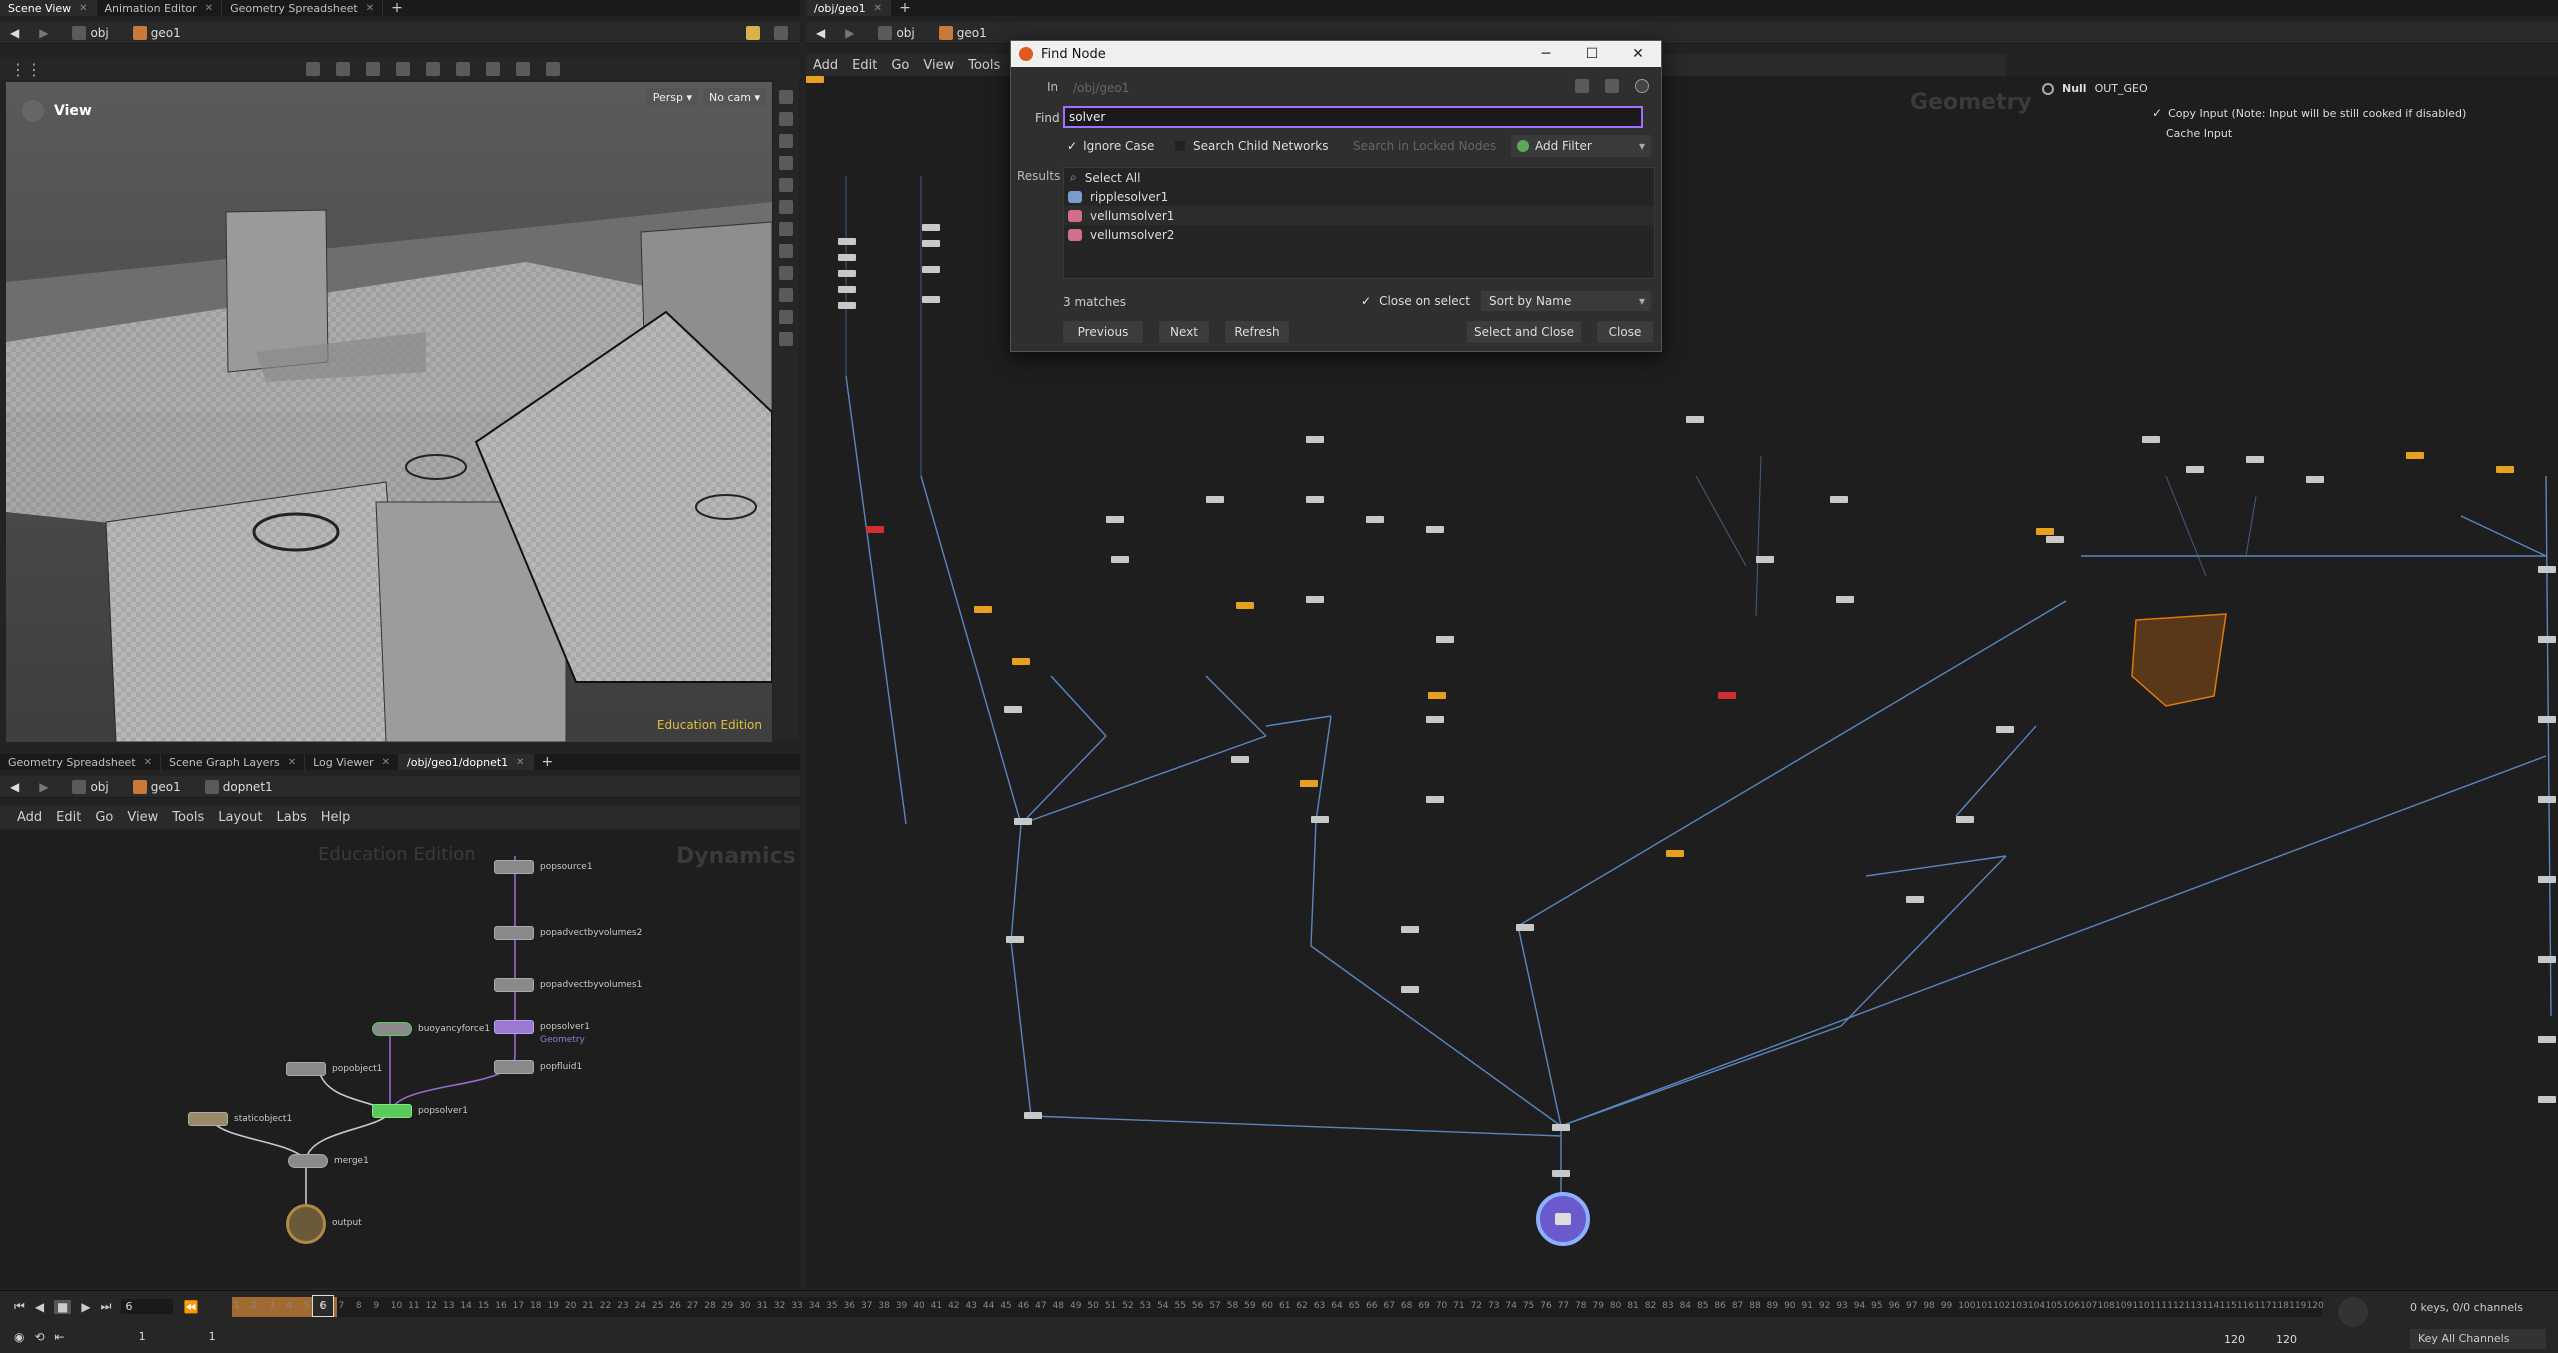  What do you see at coordinates (106, 1306) in the screenshot?
I see `go-to-end-icon: ⏭` at bounding box center [106, 1306].